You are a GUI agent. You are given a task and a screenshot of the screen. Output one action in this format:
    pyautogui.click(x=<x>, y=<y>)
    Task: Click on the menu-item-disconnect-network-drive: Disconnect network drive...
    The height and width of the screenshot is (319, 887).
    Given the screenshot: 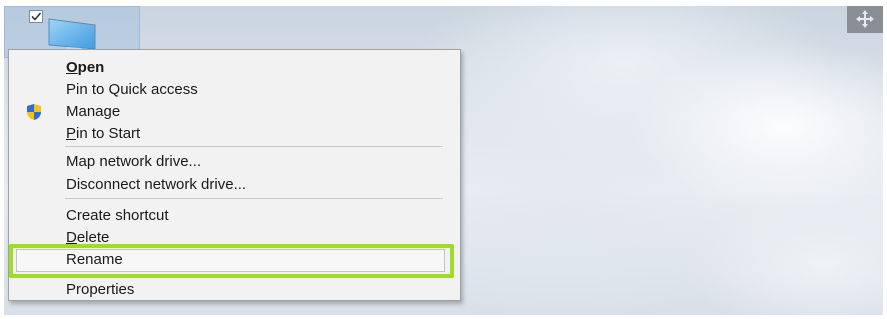 What is the action you would take?
    pyautogui.click(x=234, y=185)
    